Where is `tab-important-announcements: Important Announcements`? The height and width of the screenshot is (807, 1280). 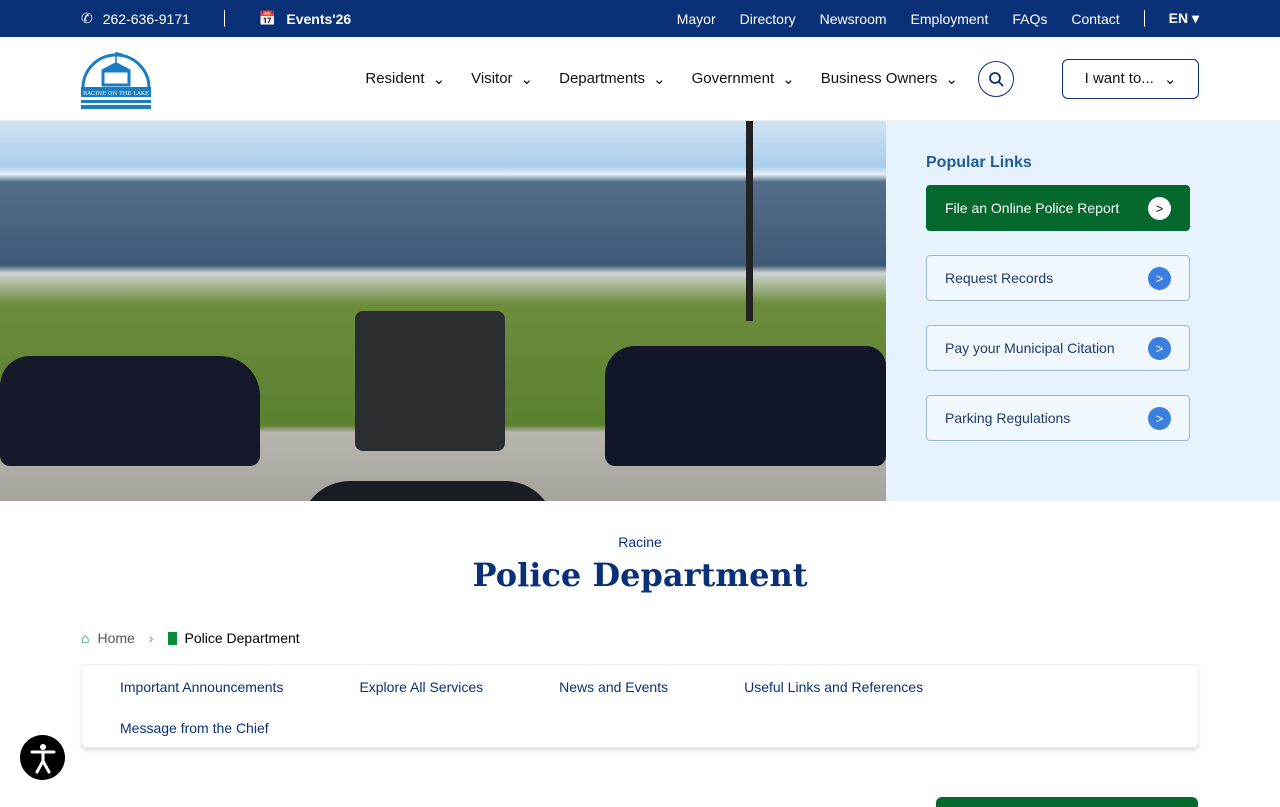
tab-important-announcements: Important Announcements is located at coordinates (201, 699).